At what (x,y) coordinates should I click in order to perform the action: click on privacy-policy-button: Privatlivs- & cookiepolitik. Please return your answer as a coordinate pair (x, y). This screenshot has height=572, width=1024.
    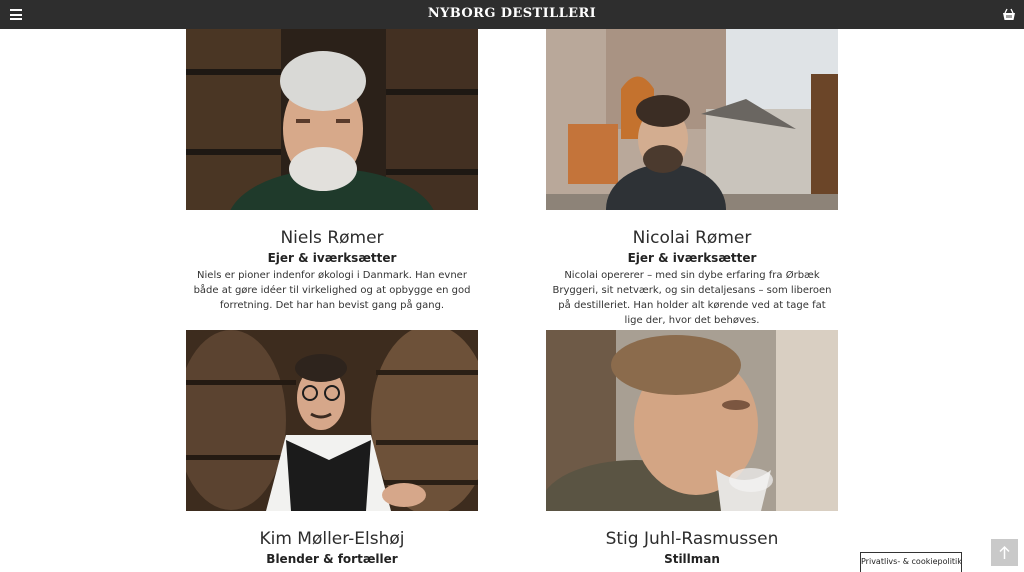
    Looking at the image, I should click on (911, 562).